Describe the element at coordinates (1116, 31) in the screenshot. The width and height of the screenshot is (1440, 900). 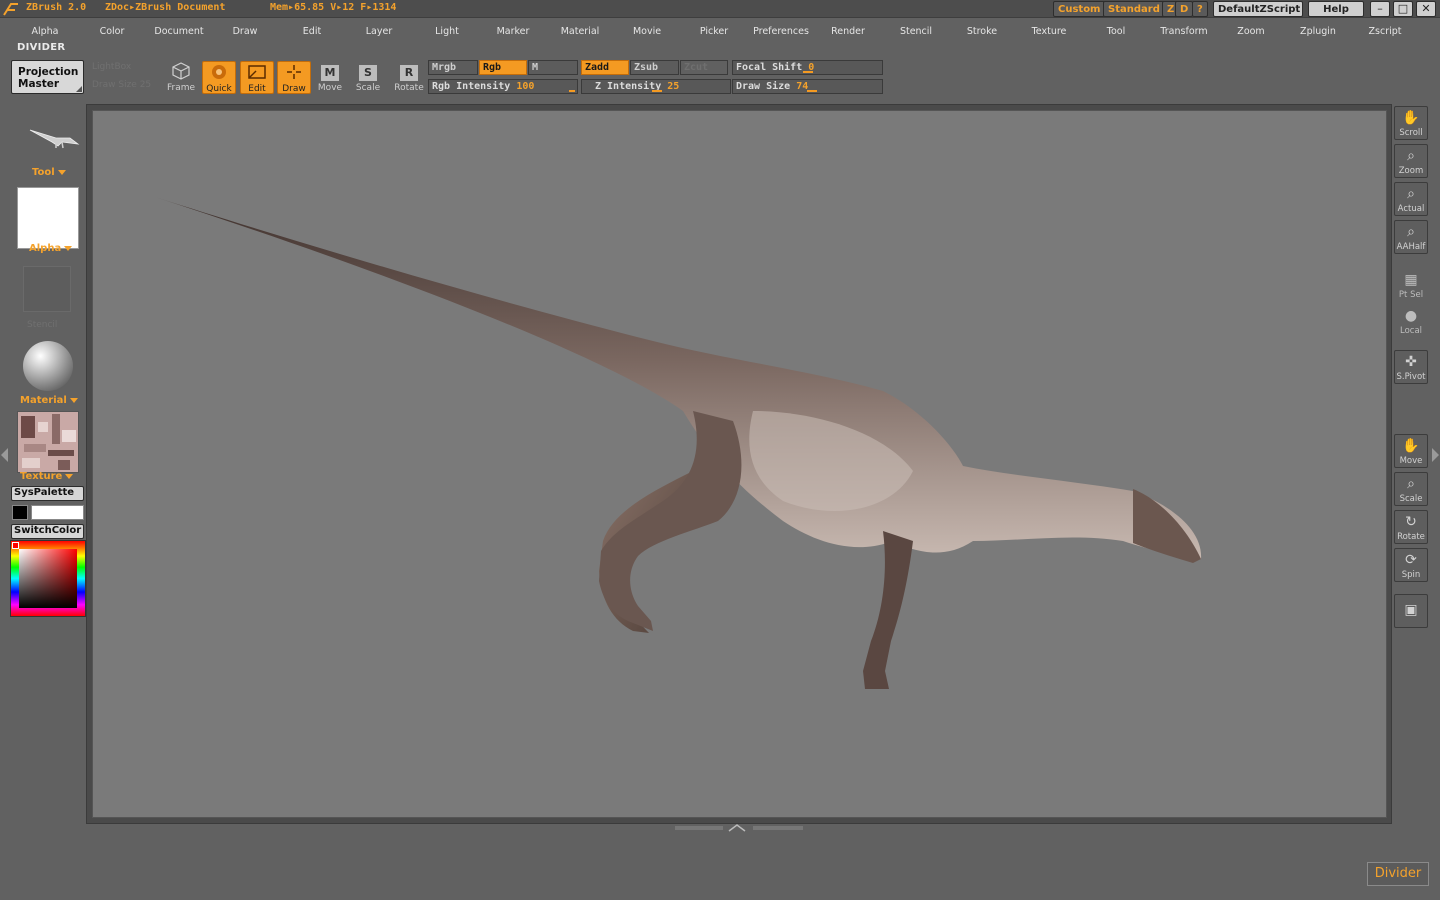
I see `menu-tool: Tool` at that location.